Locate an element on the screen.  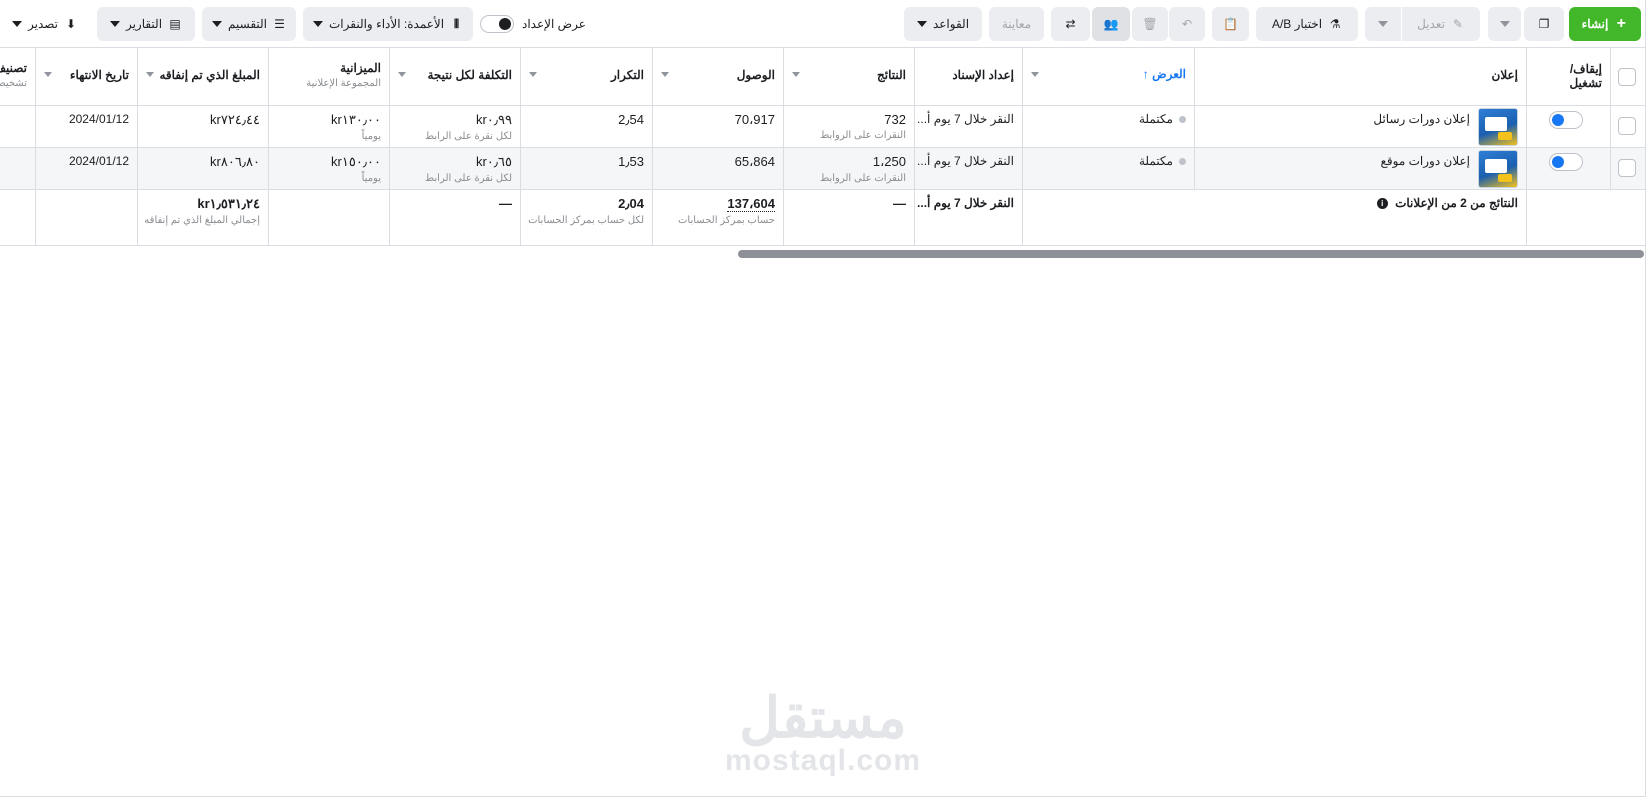
select-all-checkbox is located at coordinates (1627, 77).